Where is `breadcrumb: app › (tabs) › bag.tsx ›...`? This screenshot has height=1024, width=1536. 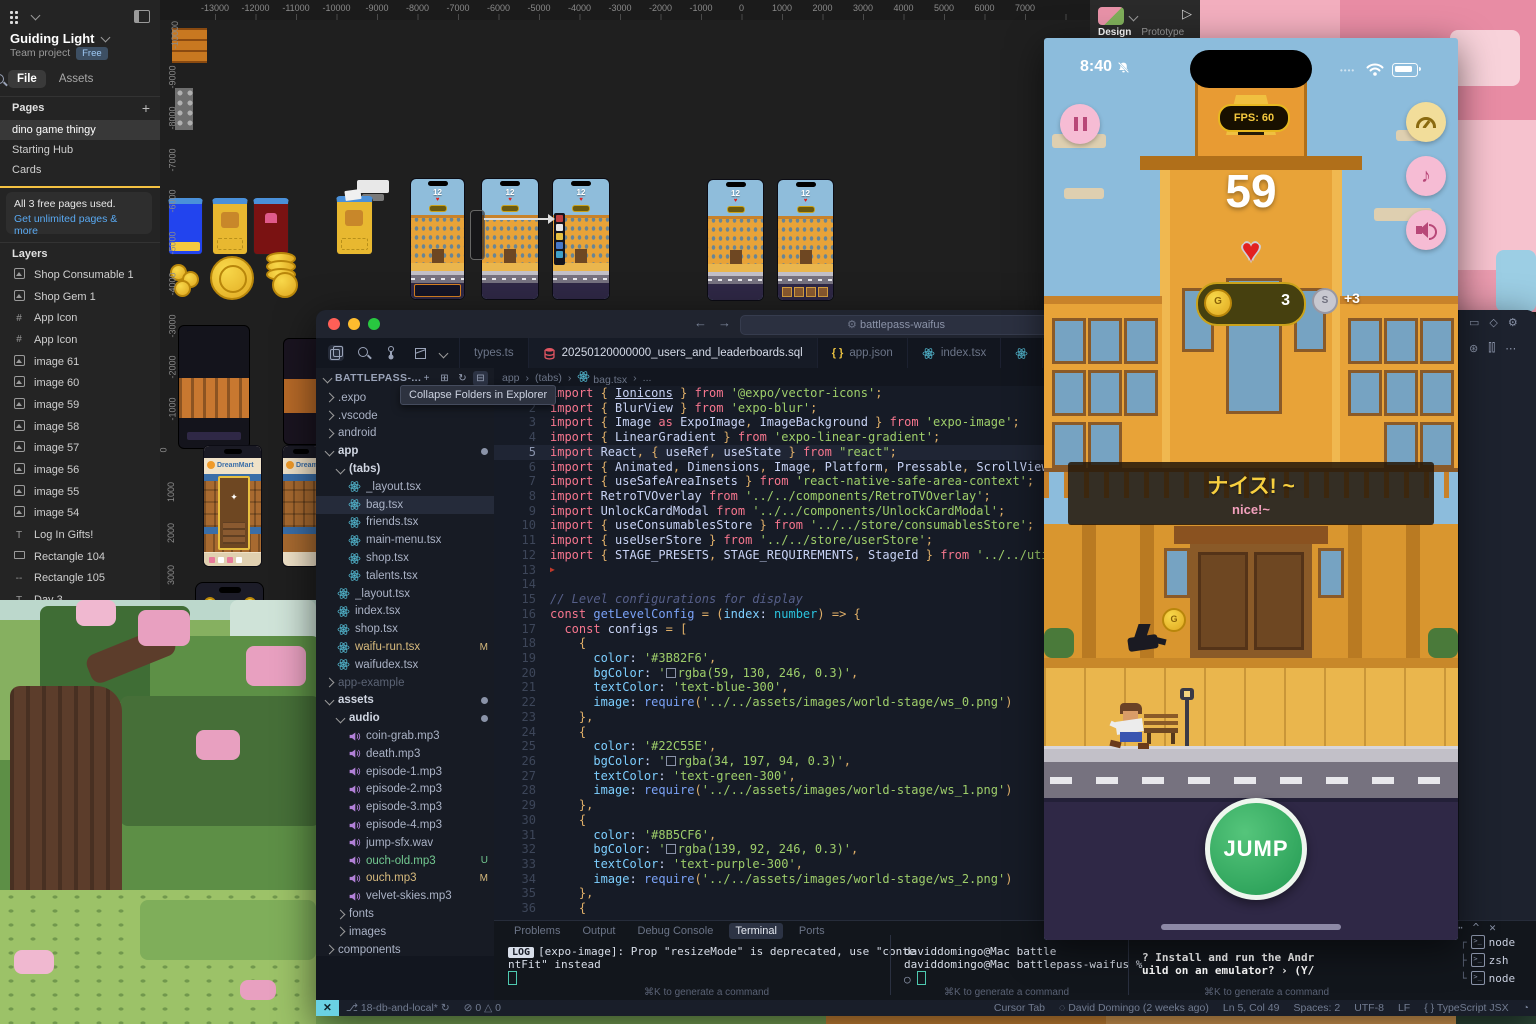
breadcrumb: app › (tabs) › bag.tsx ›... is located at coordinates (576, 378).